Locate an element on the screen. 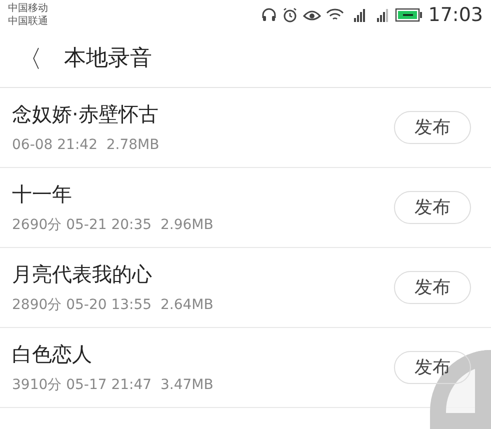 Image resolution: width=491 pixels, height=429 pixels. page-title: 本地录音 is located at coordinates (108, 59).